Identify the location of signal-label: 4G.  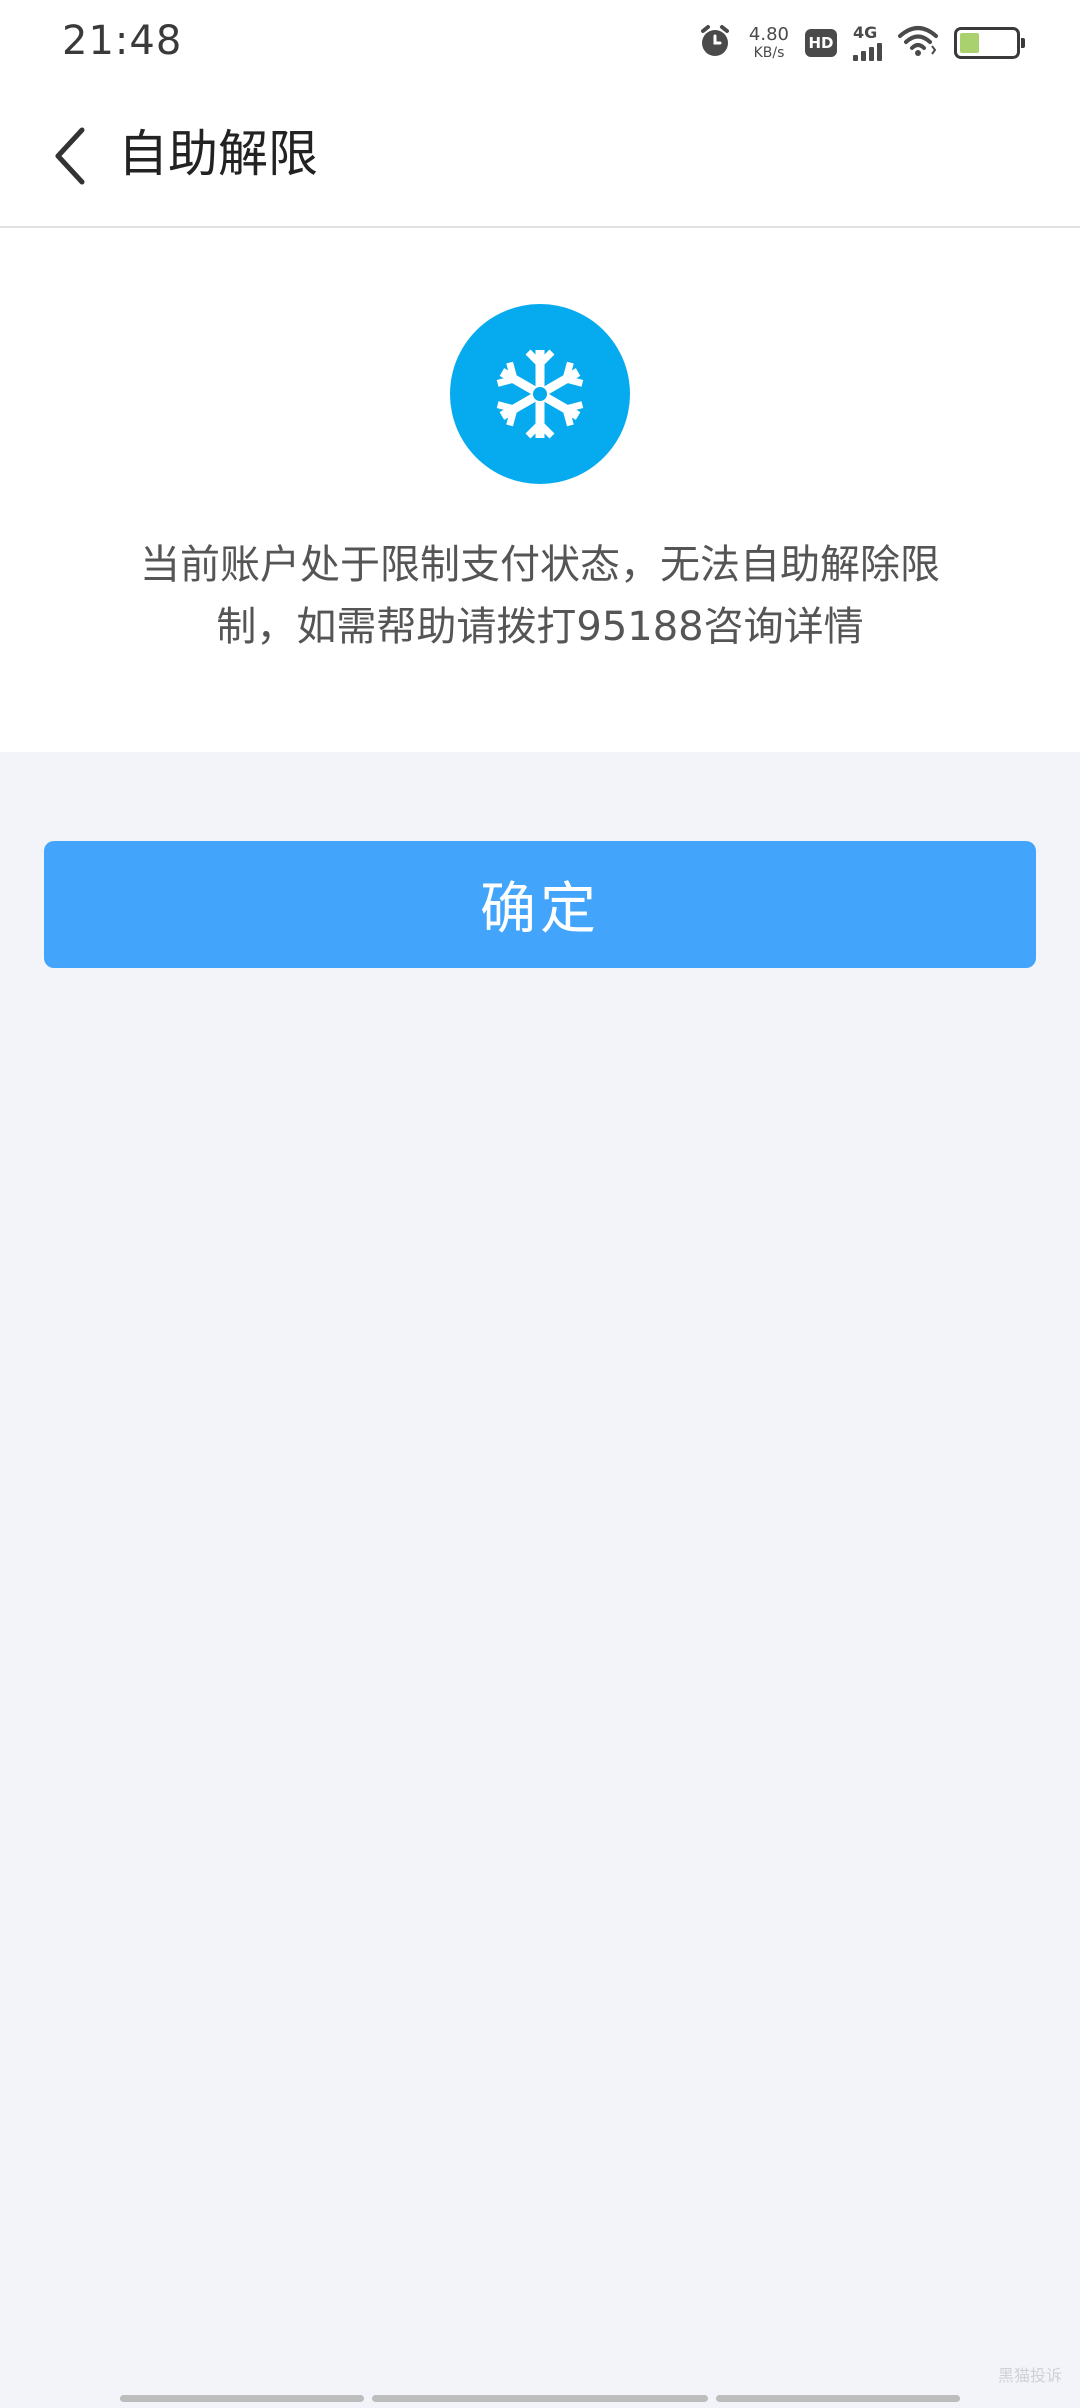
(865, 32).